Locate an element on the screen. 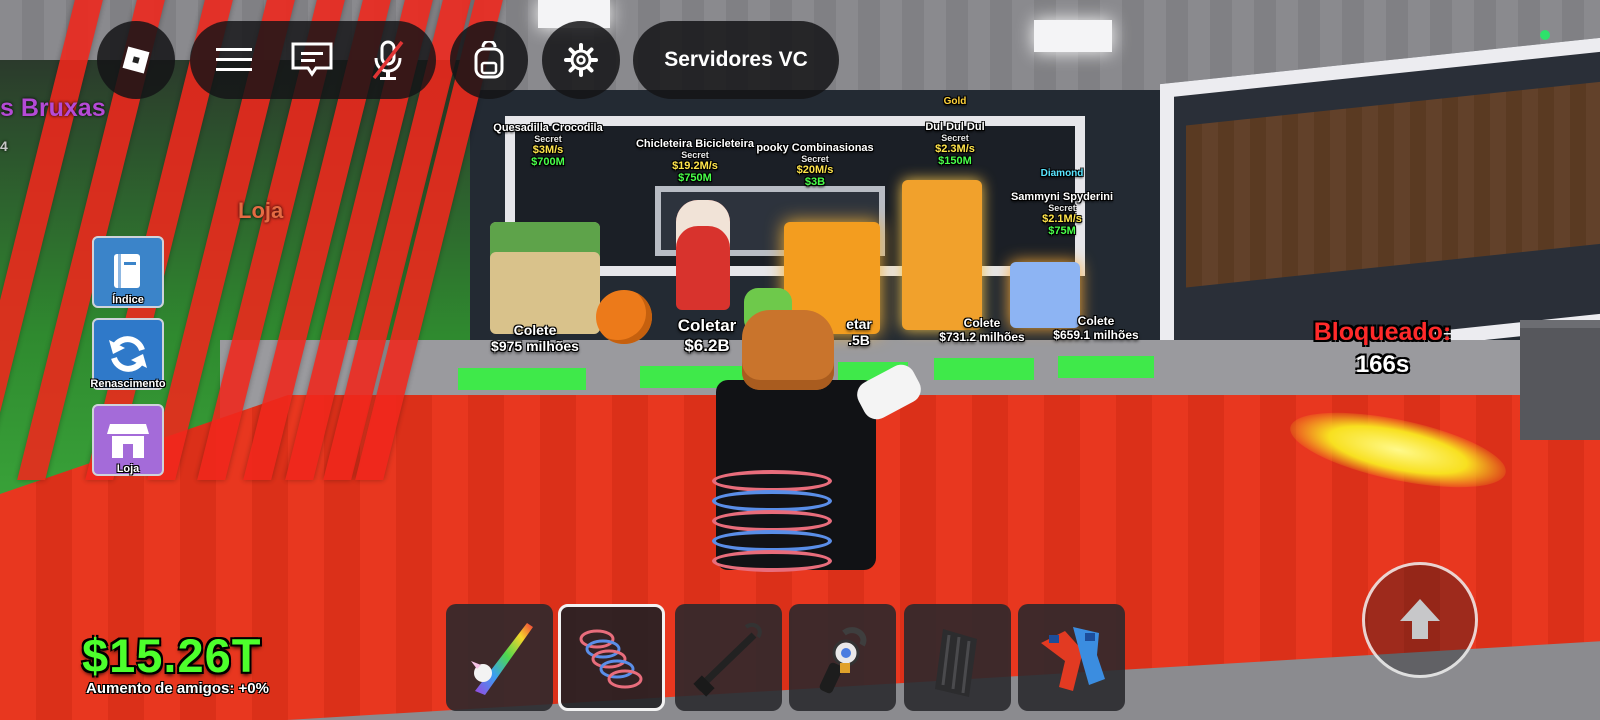 The height and width of the screenshot is (720, 1600). pumpkin is located at coordinates (624, 317).